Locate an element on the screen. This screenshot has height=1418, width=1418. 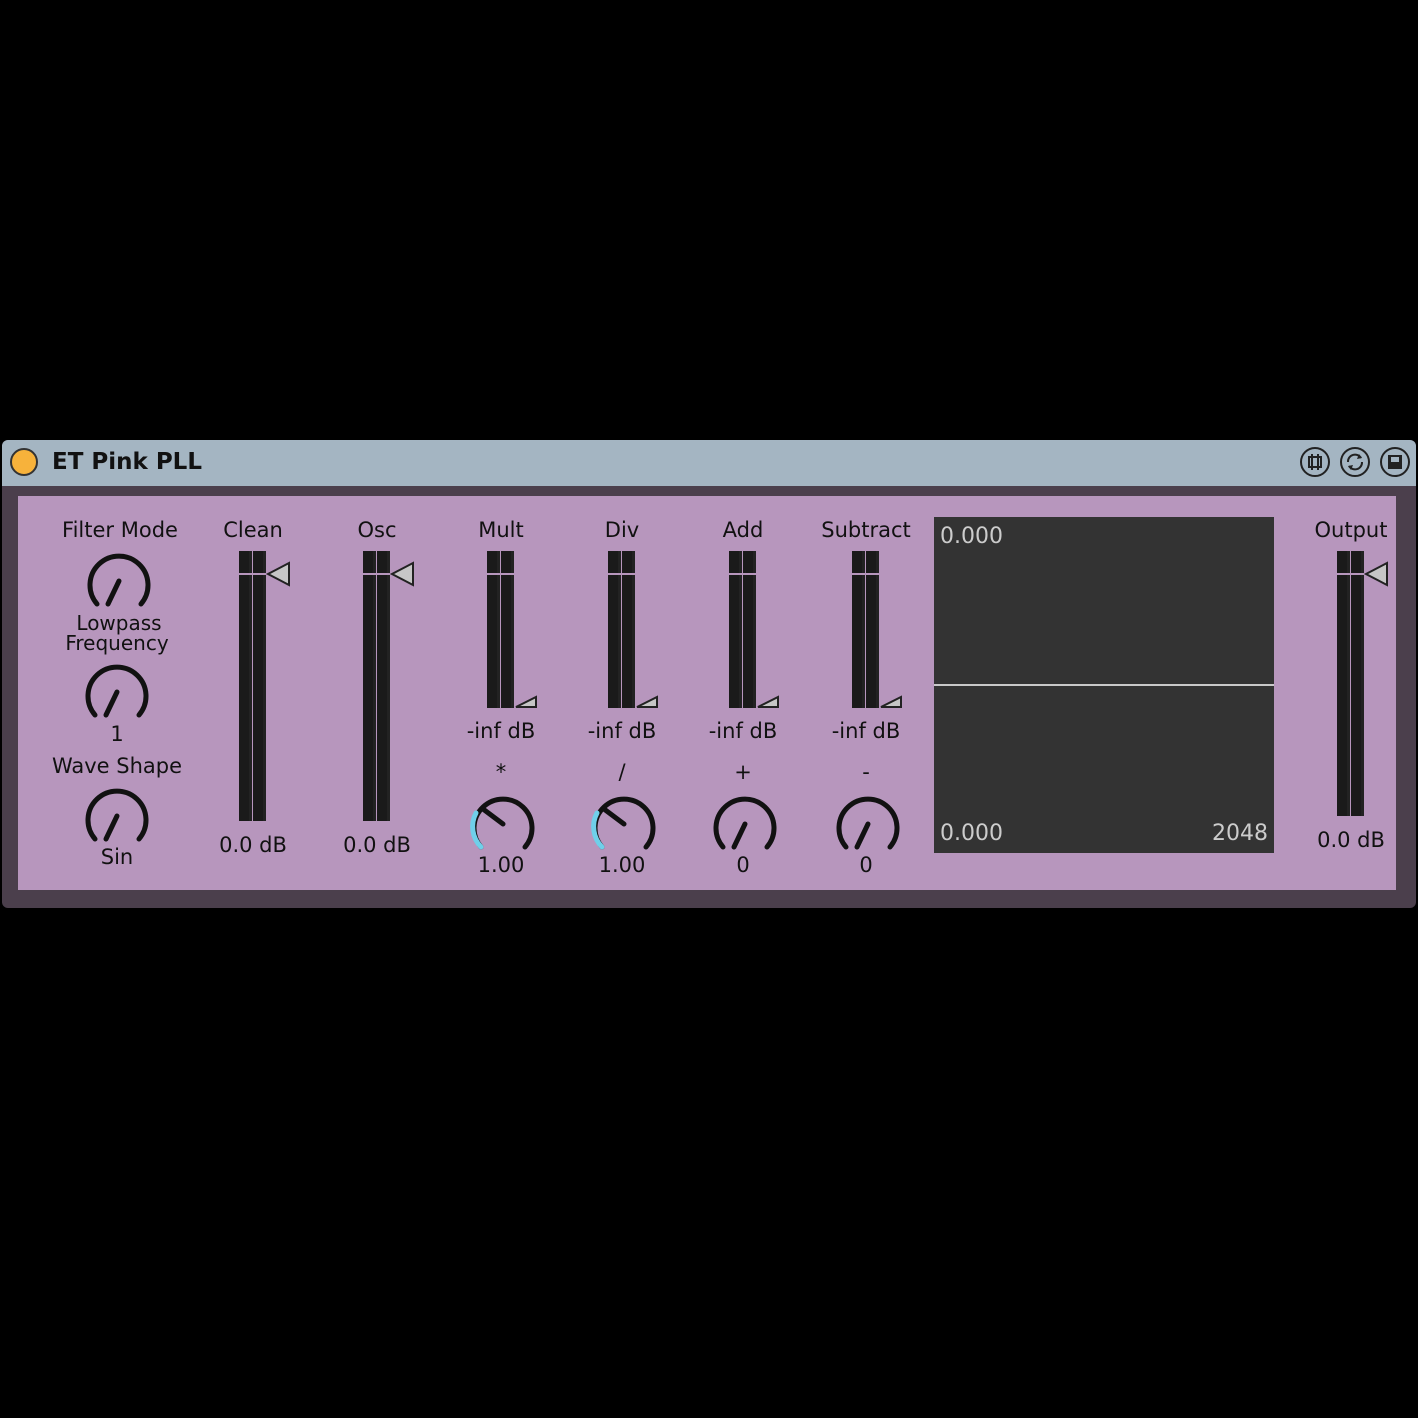
lowpass-frequency-knob is located at coordinates (117, 692).